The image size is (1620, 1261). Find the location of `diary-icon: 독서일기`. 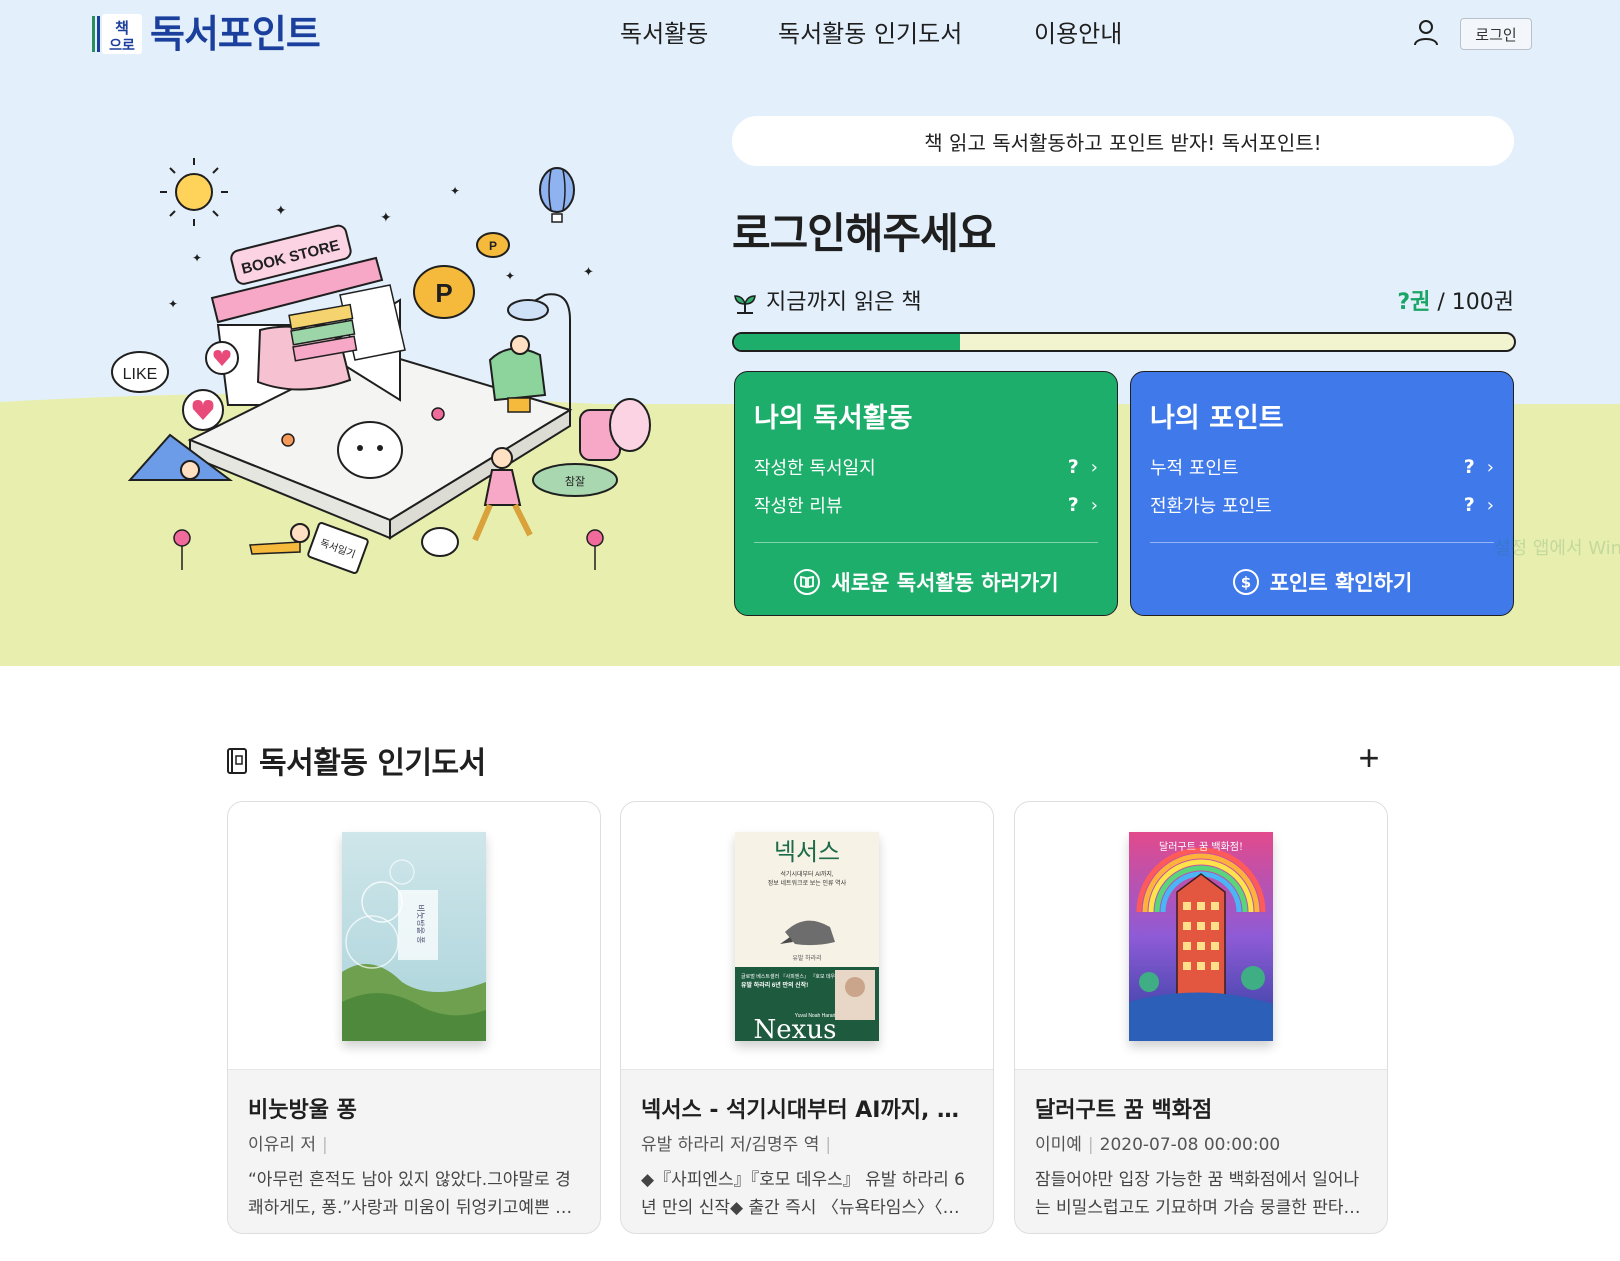

diary-icon: 독서일기 is located at coordinates (309, 548).